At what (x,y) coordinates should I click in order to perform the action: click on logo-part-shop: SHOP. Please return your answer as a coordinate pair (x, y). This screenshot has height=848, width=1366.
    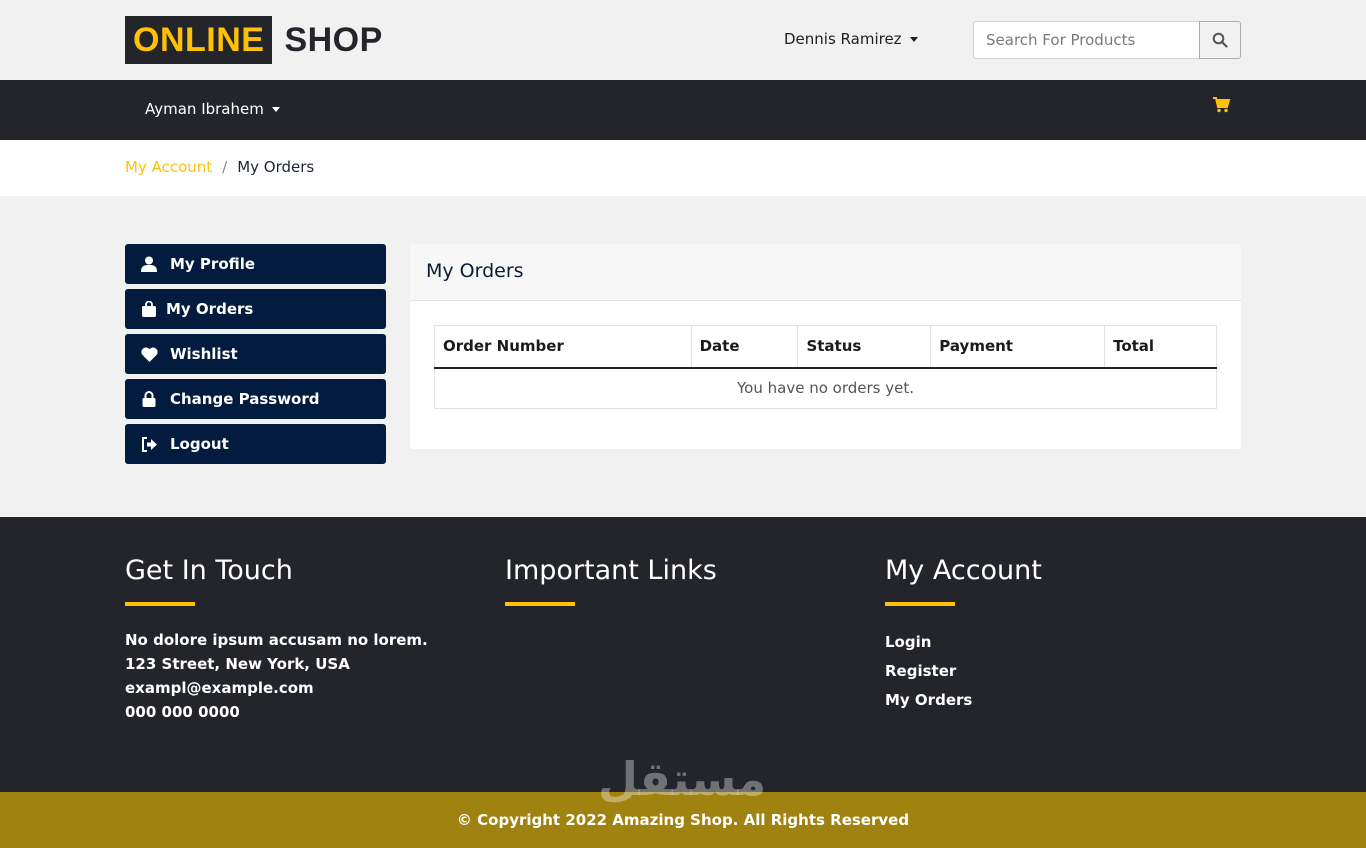
    Looking at the image, I should click on (333, 39).